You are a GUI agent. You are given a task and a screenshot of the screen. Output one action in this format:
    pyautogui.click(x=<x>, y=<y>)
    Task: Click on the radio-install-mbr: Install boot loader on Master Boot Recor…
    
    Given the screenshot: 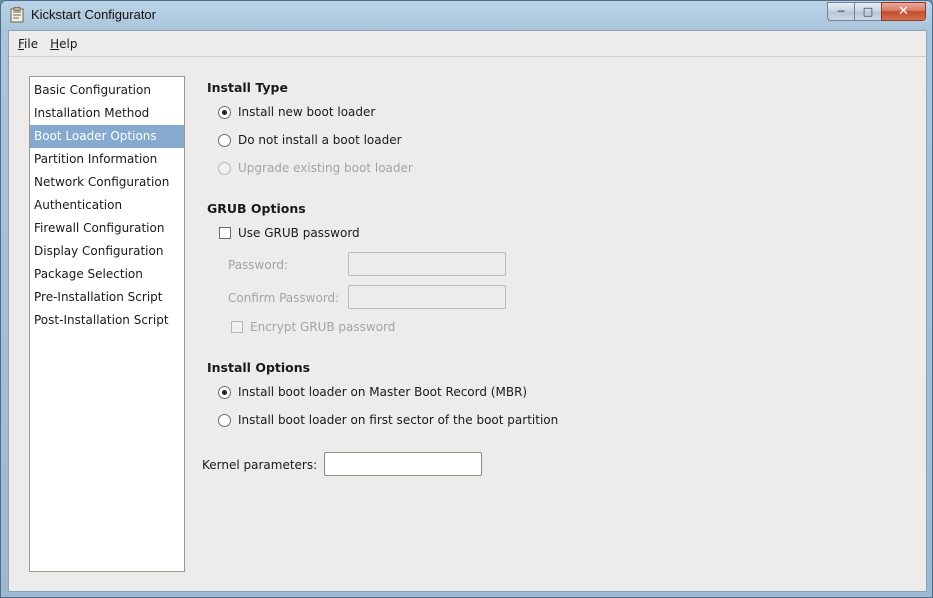 What is the action you would take?
    pyautogui.click(x=372, y=392)
    